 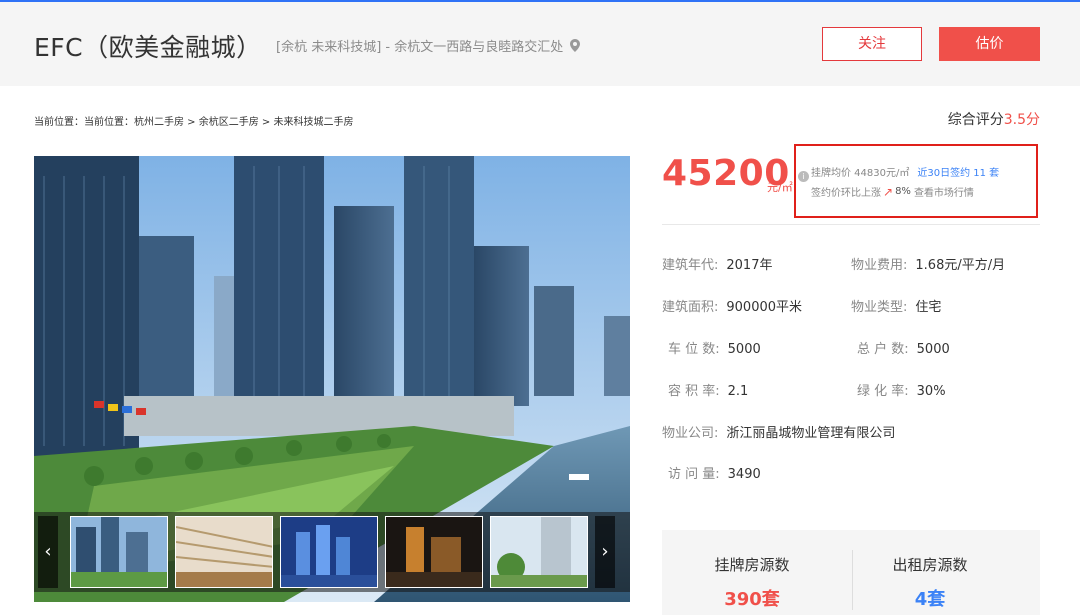 What do you see at coordinates (420, 47) in the screenshot?
I see `address-text: [余杭 未来科技城] - 余杭文一西路与良睦路交汇处` at bounding box center [420, 47].